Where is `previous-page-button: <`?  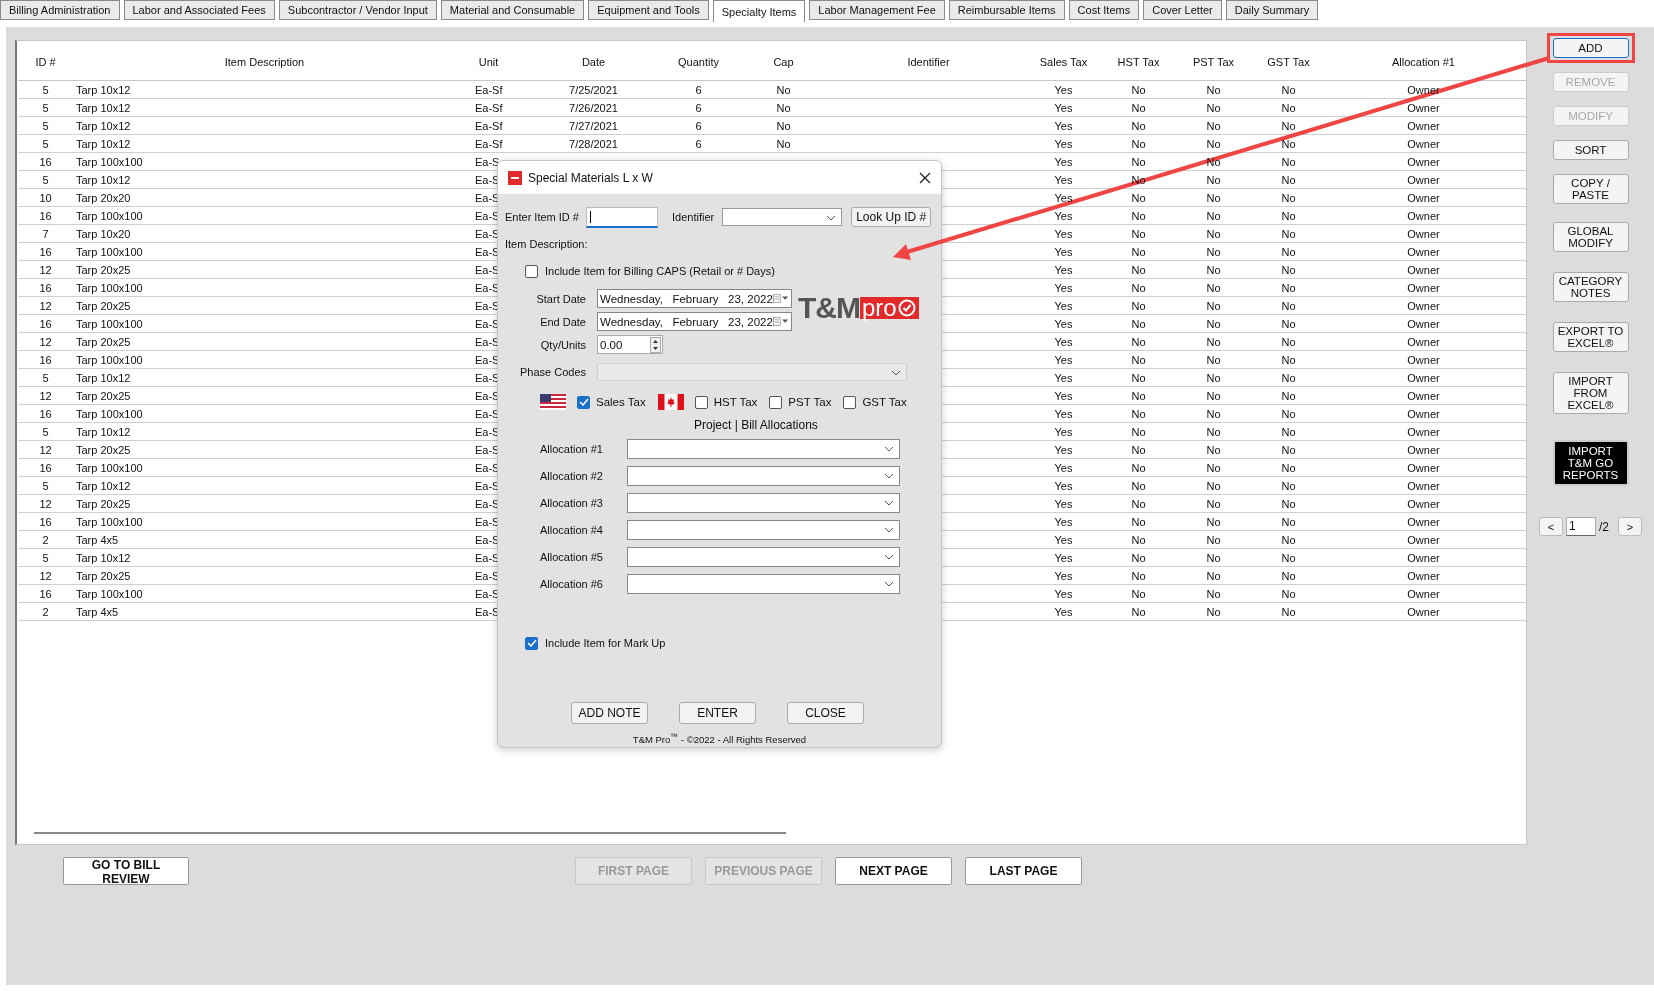 previous-page-button: < is located at coordinates (1551, 526).